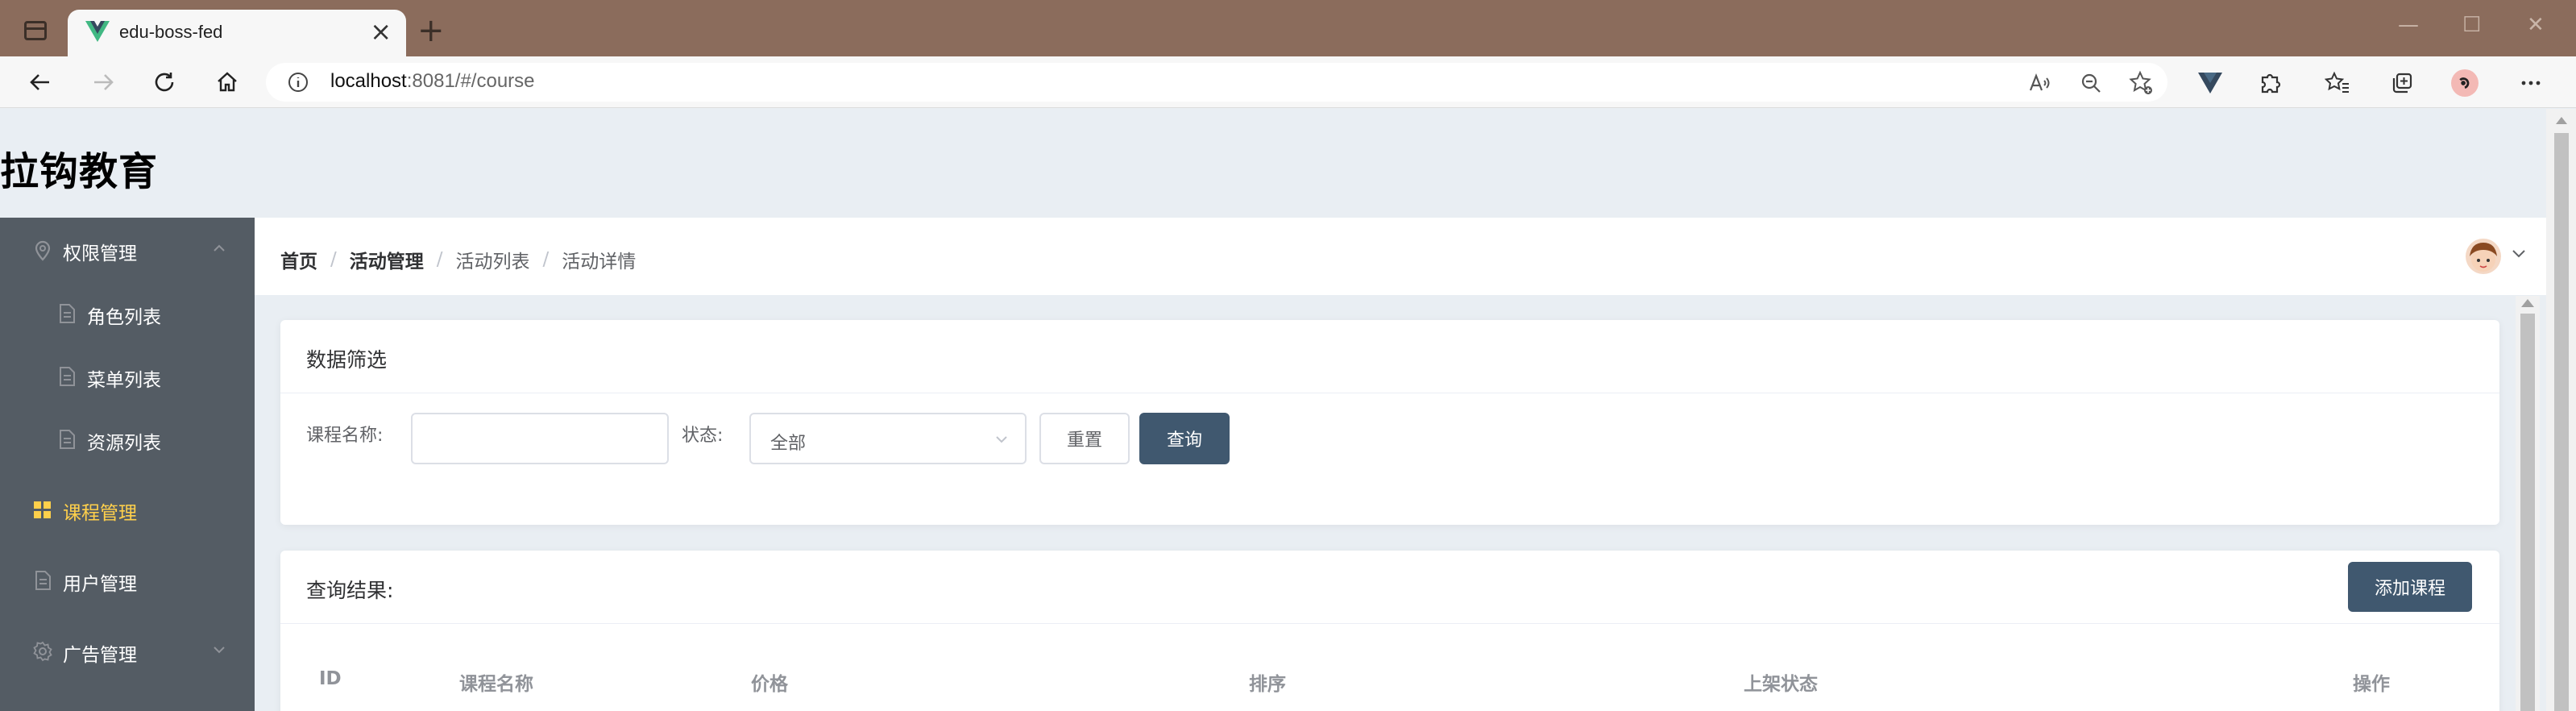 This screenshot has height=711, width=2576. What do you see at coordinates (42, 651) in the screenshot?
I see `gear-icon` at bounding box center [42, 651].